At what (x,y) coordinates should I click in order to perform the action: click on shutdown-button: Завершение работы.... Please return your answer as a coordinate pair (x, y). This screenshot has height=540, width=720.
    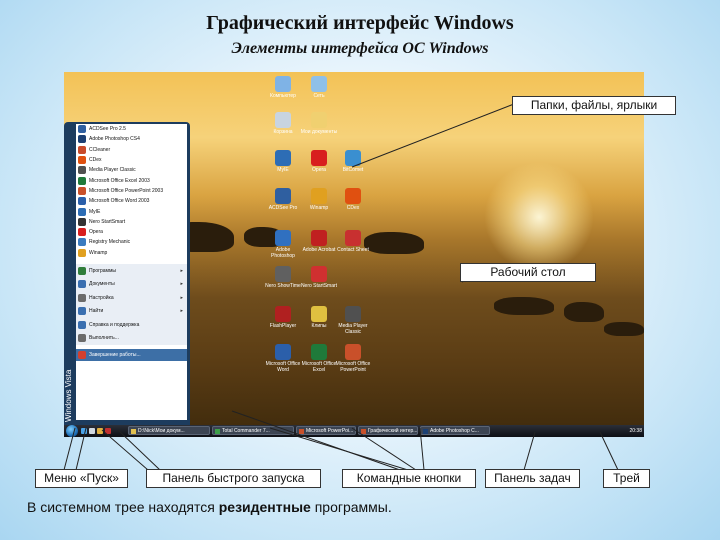
    Looking at the image, I should click on (131, 354).